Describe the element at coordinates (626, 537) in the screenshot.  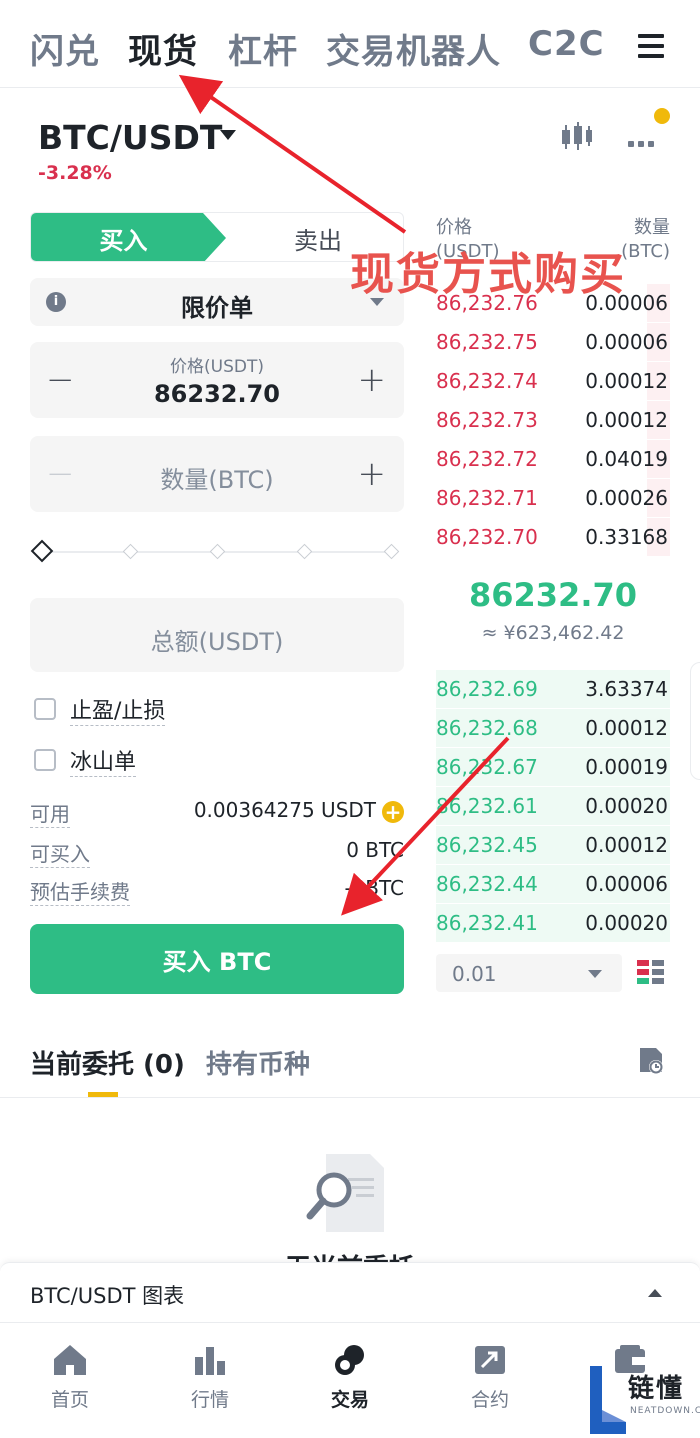
I see `ask-quantity: 0.33168` at that location.